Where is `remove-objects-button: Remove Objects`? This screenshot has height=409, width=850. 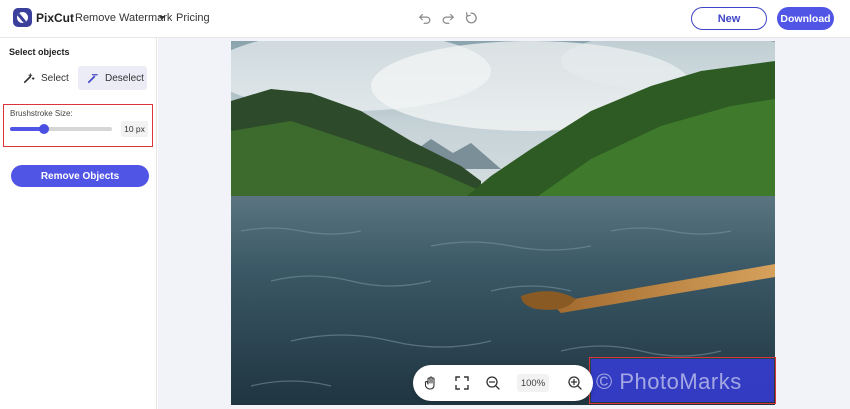 remove-objects-button: Remove Objects is located at coordinates (80, 176).